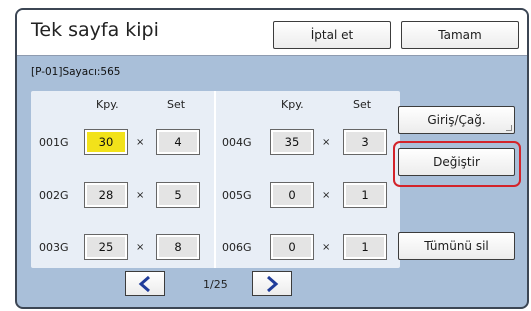 This screenshot has height=311, width=531. I want to click on cancel-button: İptal et, so click(332, 35).